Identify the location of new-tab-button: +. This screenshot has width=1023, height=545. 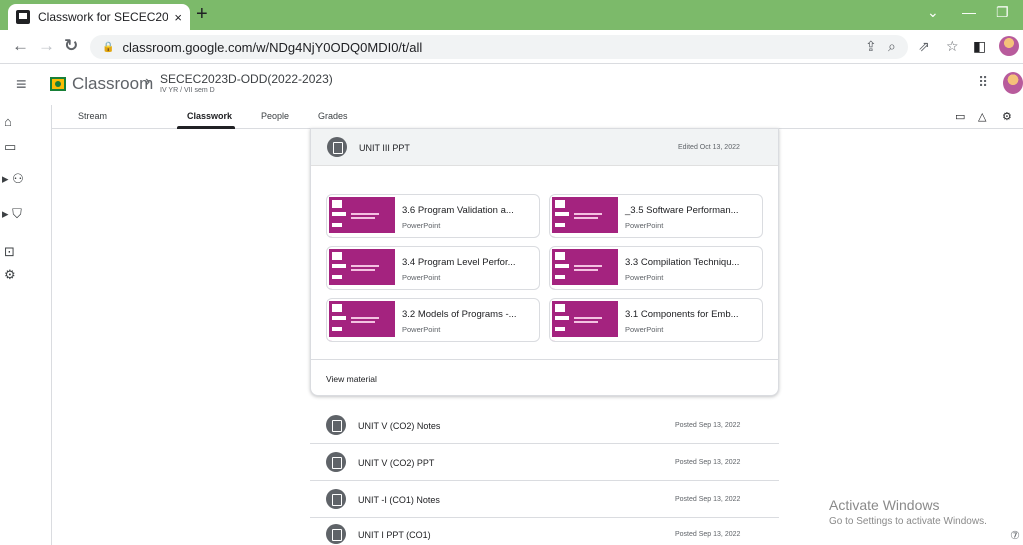
(202, 14).